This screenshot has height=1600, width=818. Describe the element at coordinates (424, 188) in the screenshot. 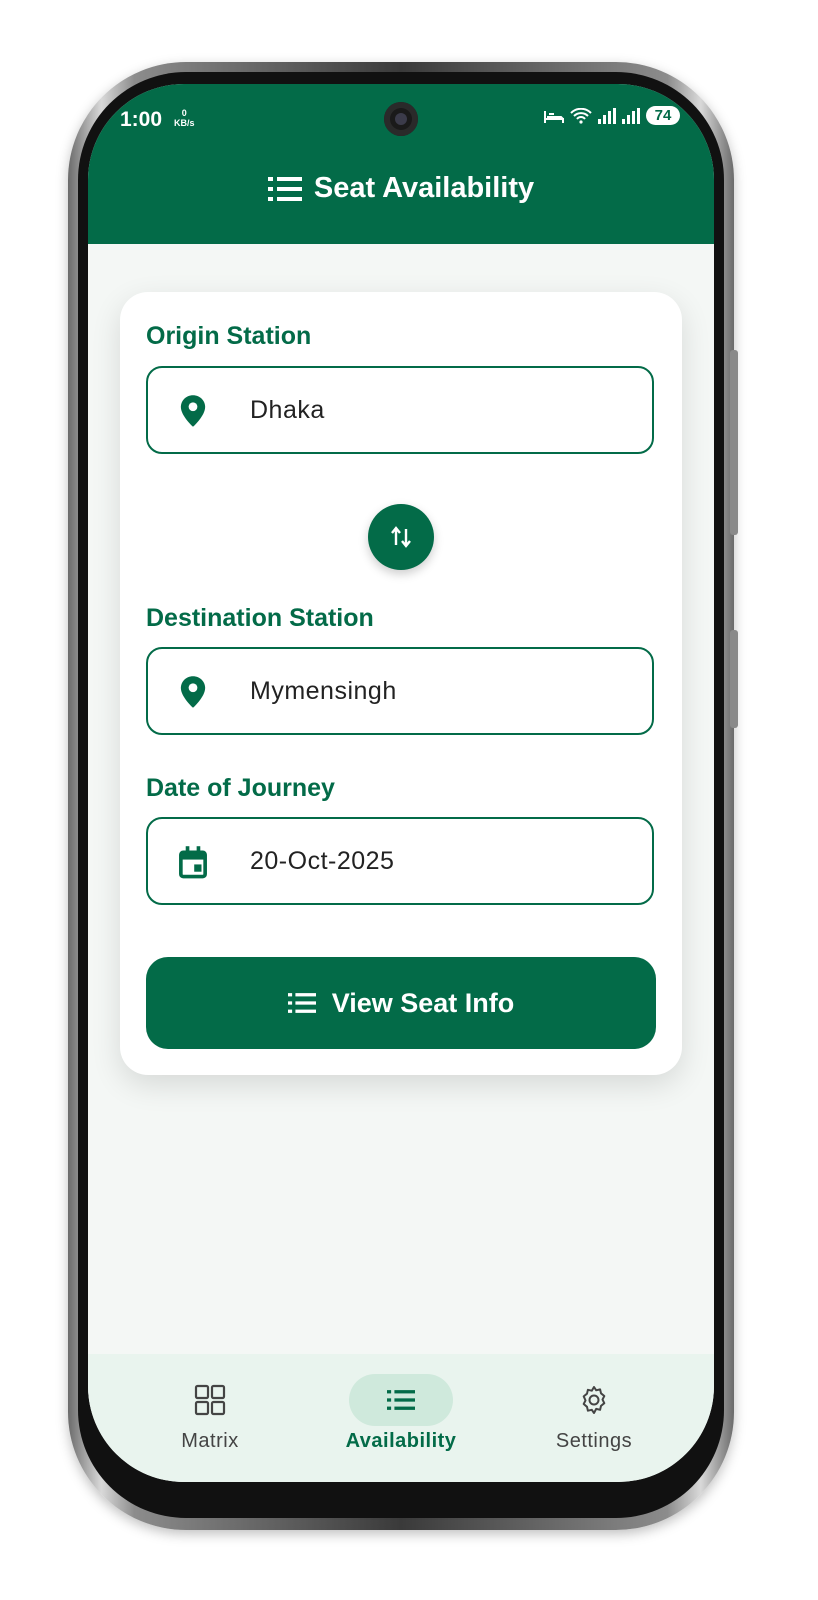

I see `page-title: Seat Availability` at that location.